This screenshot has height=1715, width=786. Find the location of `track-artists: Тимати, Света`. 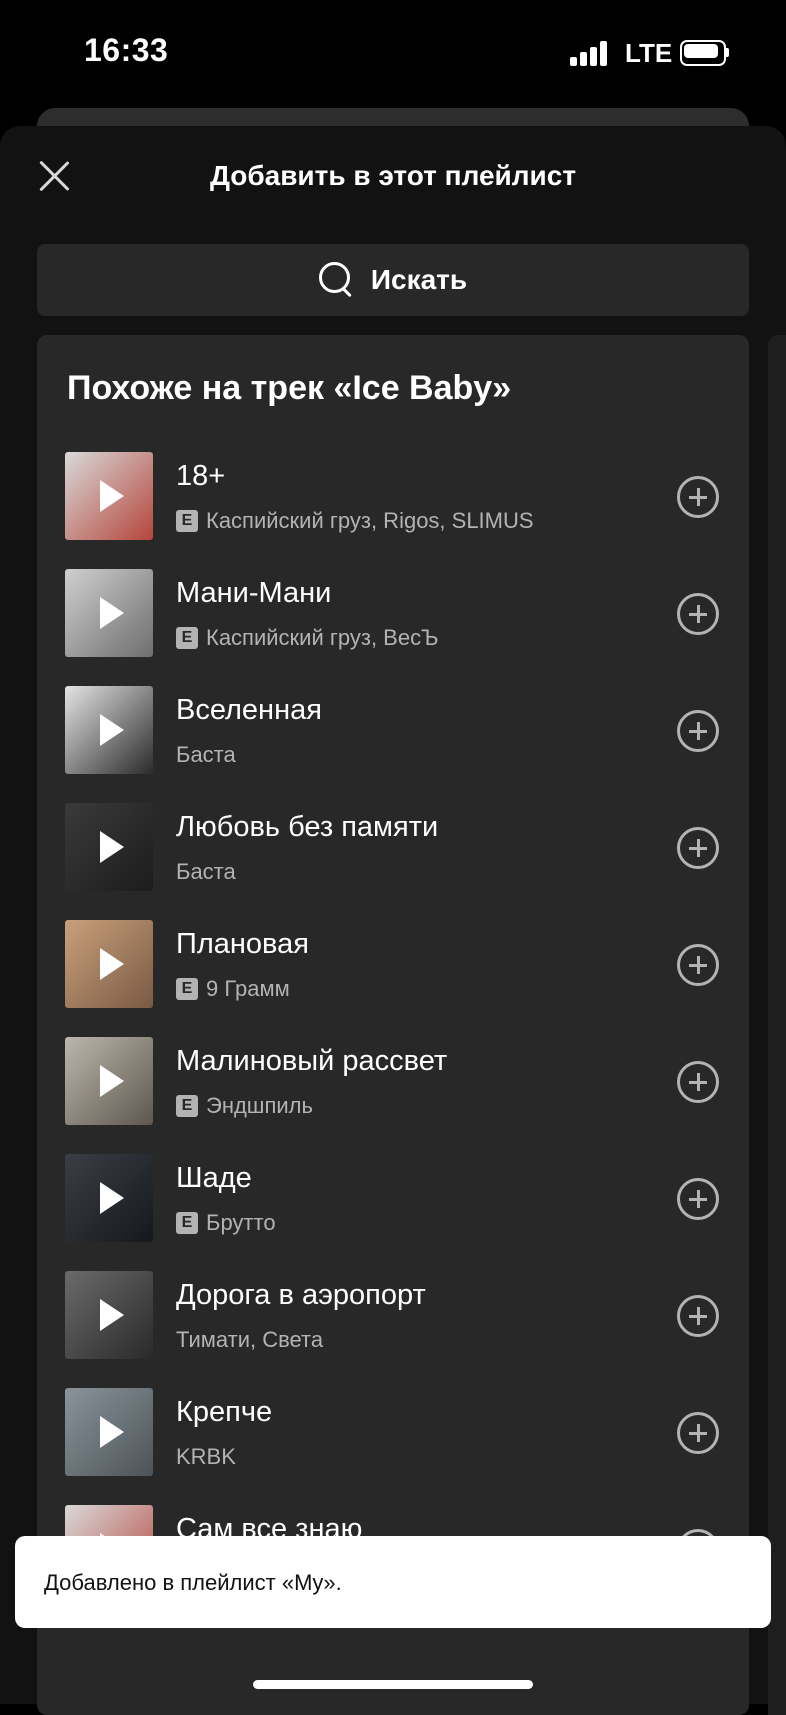

track-artists: Тимати, Света is located at coordinates (250, 1339).